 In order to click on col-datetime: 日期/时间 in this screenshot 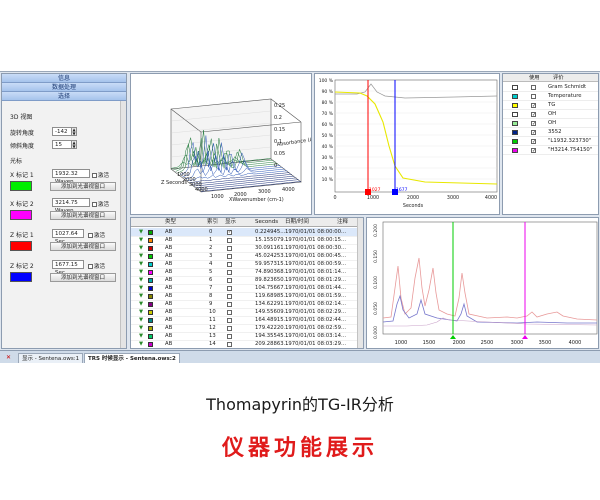, I will do `click(297, 222)`.